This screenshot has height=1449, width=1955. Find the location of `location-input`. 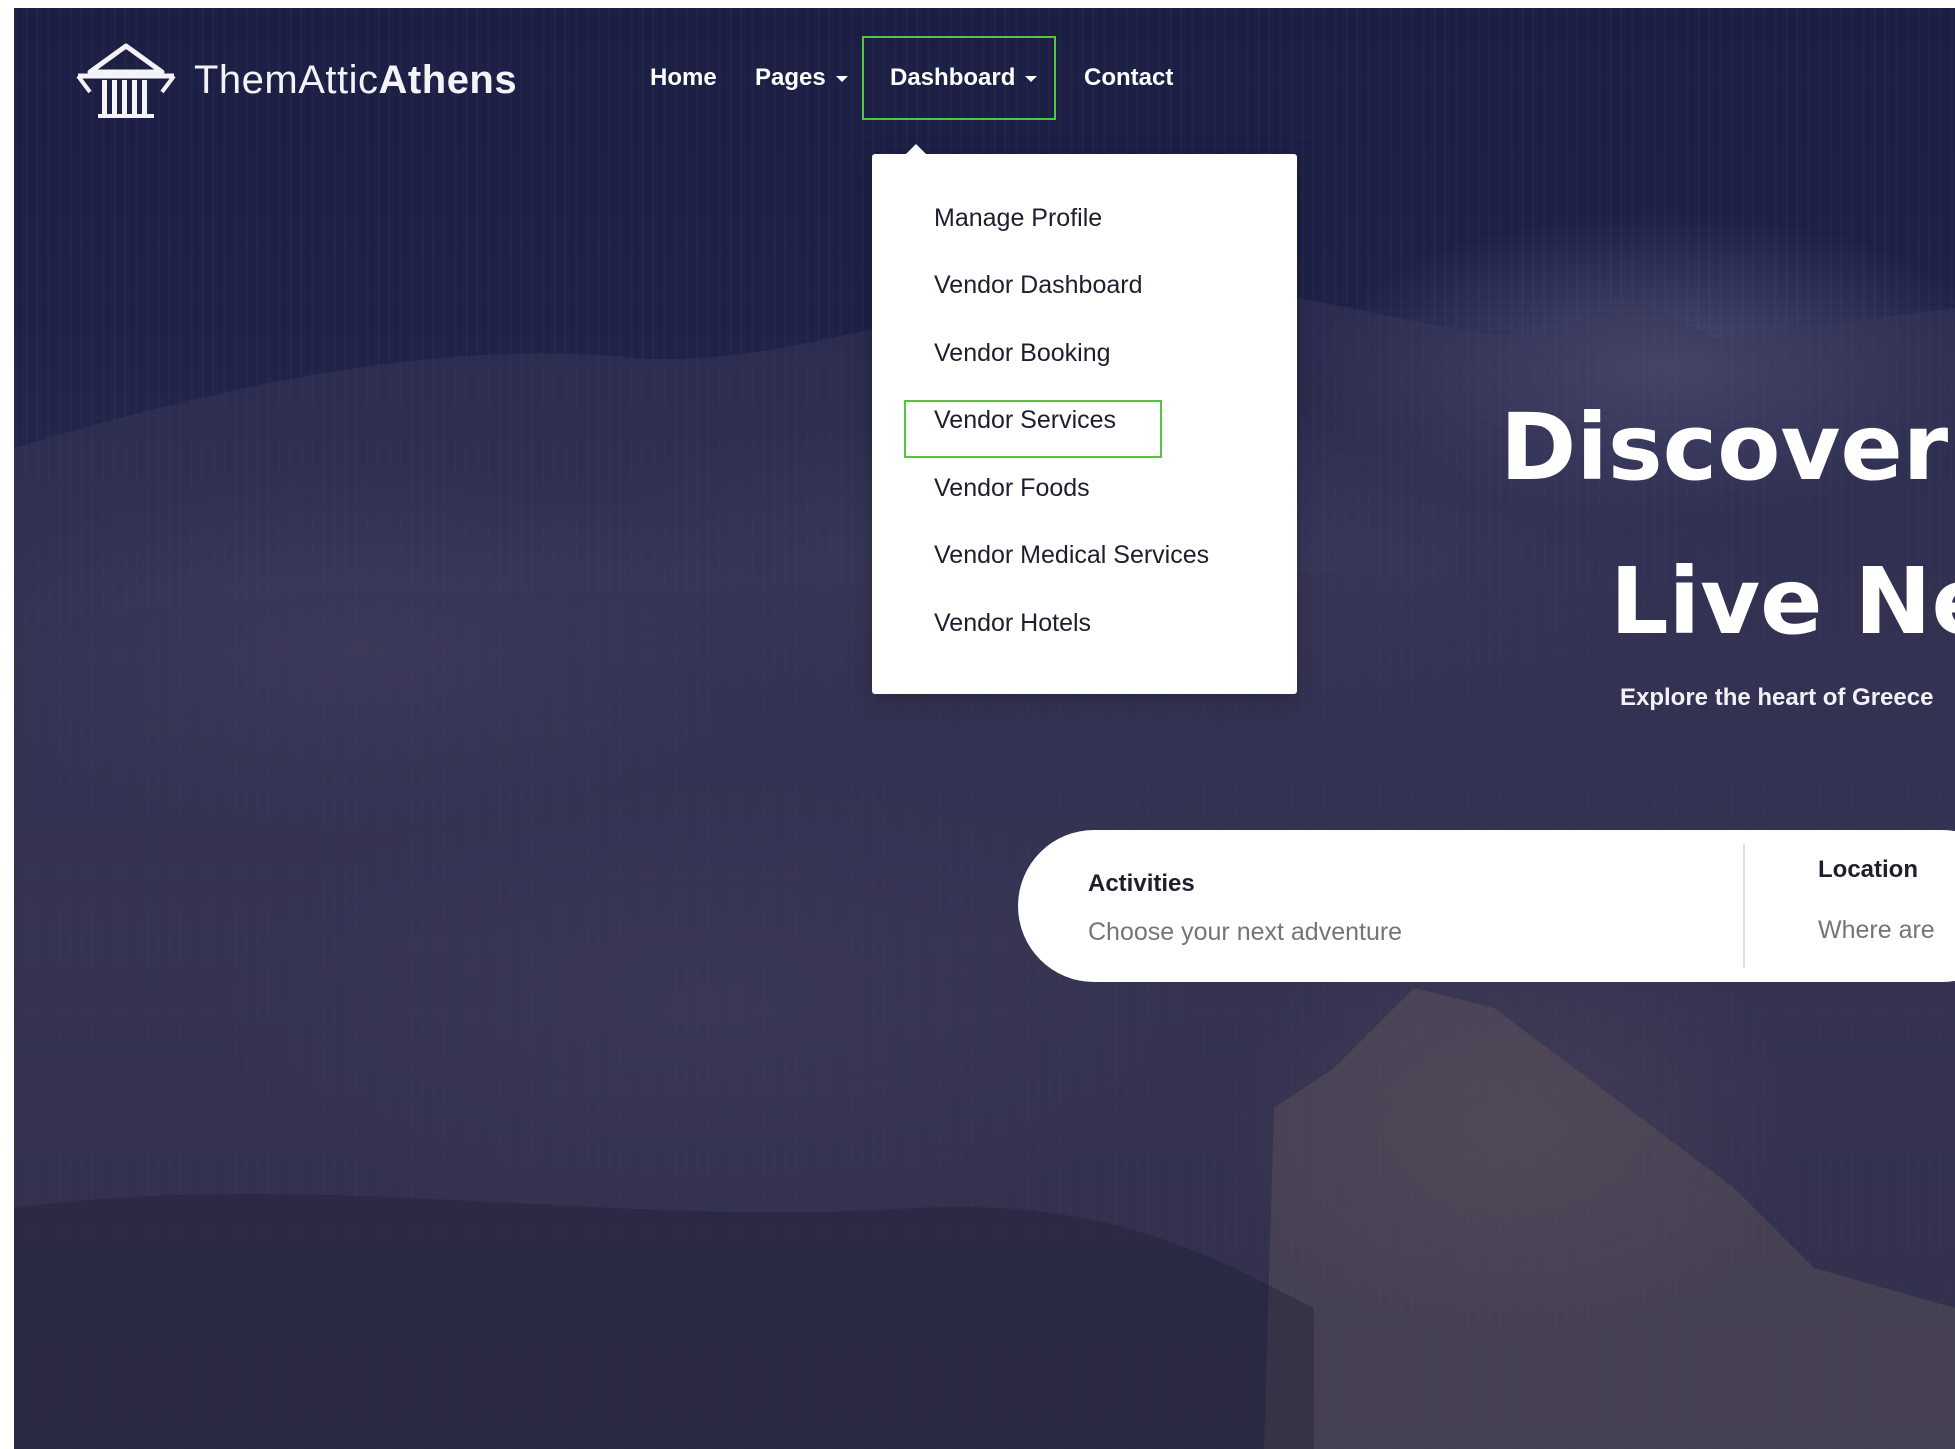

location-input is located at coordinates (1883, 930).